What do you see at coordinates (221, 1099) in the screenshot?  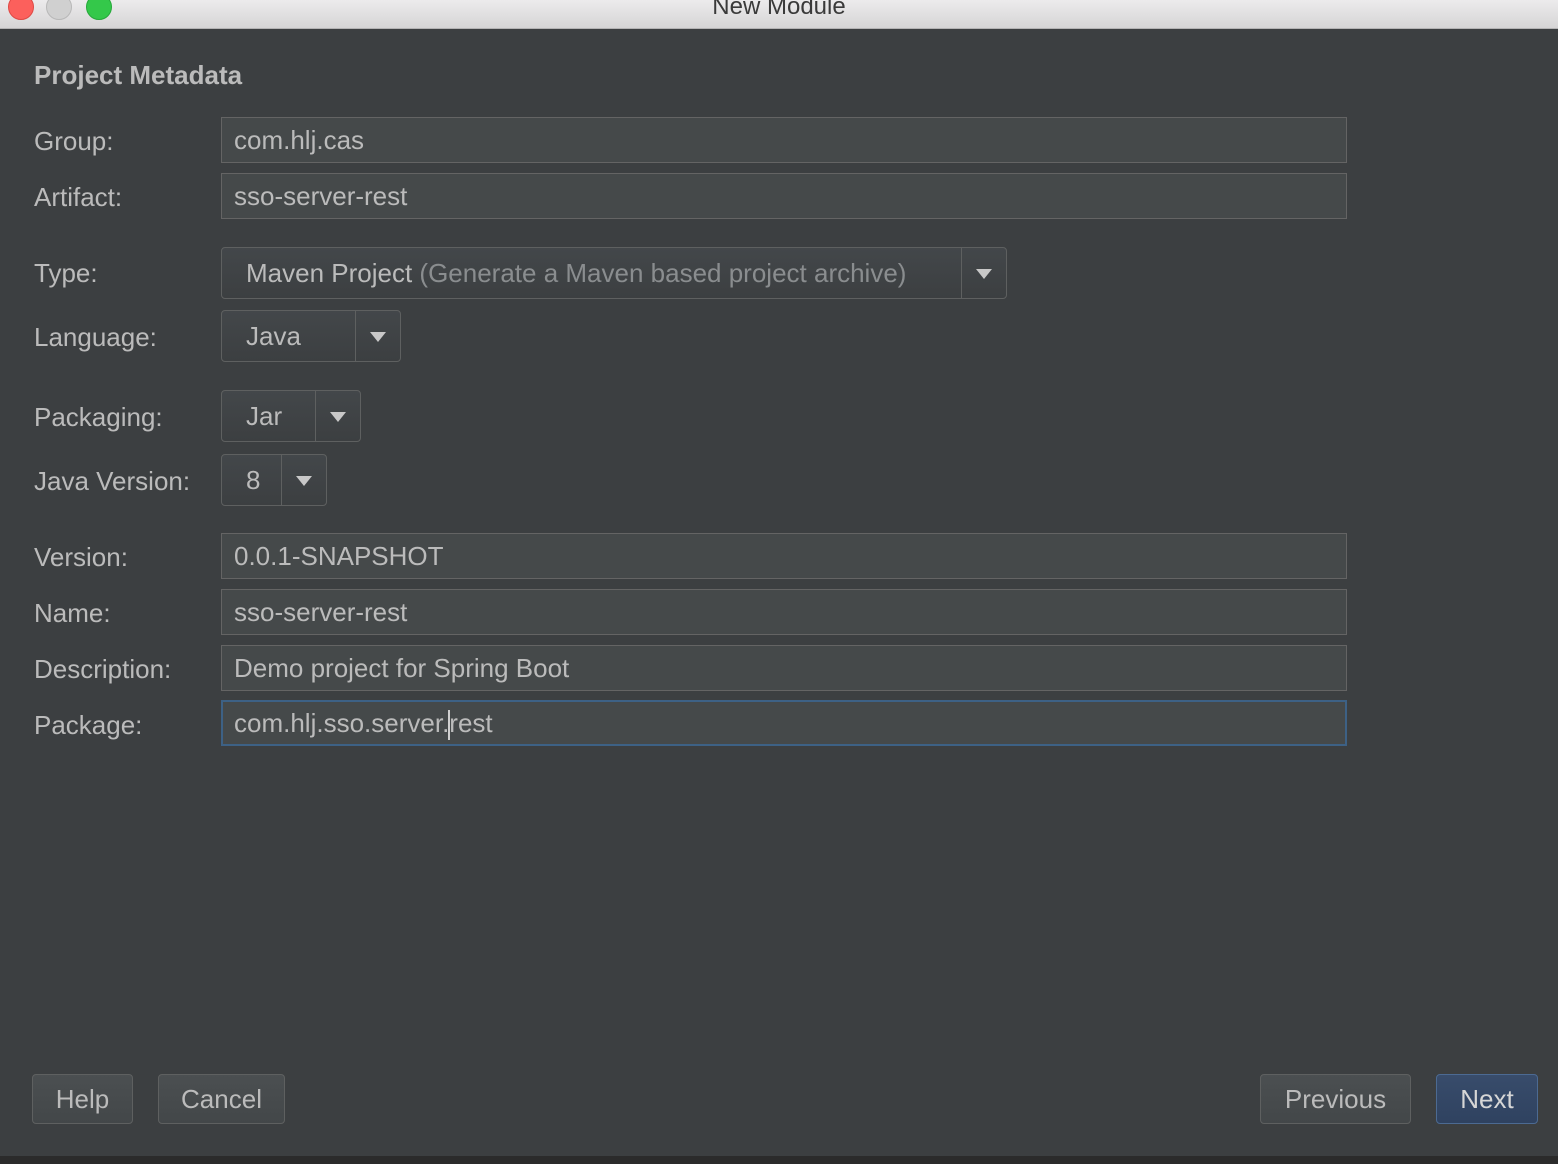 I see `cancel-button: Cancel` at bounding box center [221, 1099].